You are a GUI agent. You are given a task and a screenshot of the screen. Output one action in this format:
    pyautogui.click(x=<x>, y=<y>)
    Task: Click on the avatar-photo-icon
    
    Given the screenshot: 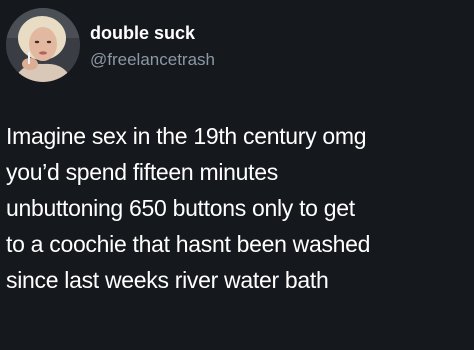 What is the action you would take?
    pyautogui.click(x=43, y=45)
    